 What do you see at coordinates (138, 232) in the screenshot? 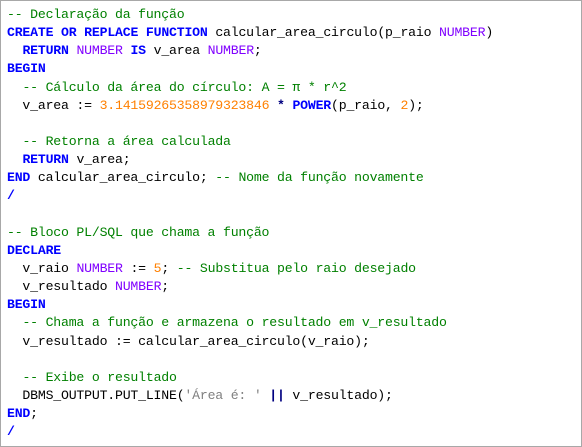
I see `comment: -- Bloco PL/SQL que chama a função` at bounding box center [138, 232].